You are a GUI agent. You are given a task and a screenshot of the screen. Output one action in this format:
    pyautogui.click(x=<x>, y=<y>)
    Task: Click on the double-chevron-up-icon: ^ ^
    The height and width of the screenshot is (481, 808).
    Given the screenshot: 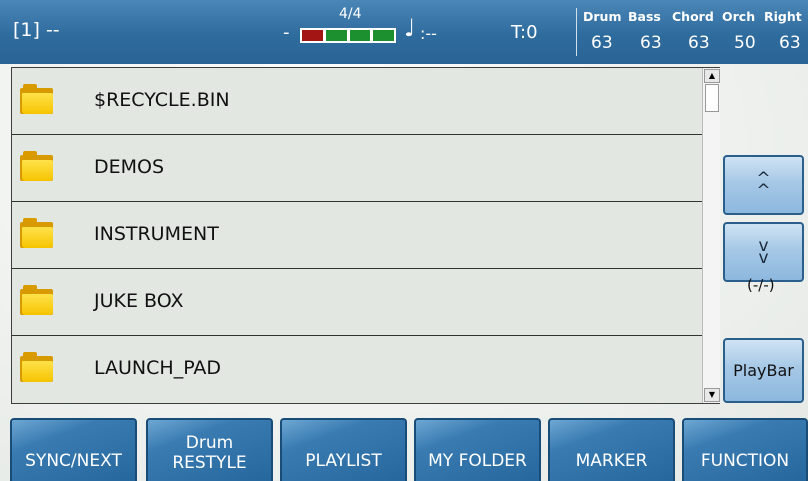 What is the action you would take?
    pyautogui.click(x=763, y=185)
    